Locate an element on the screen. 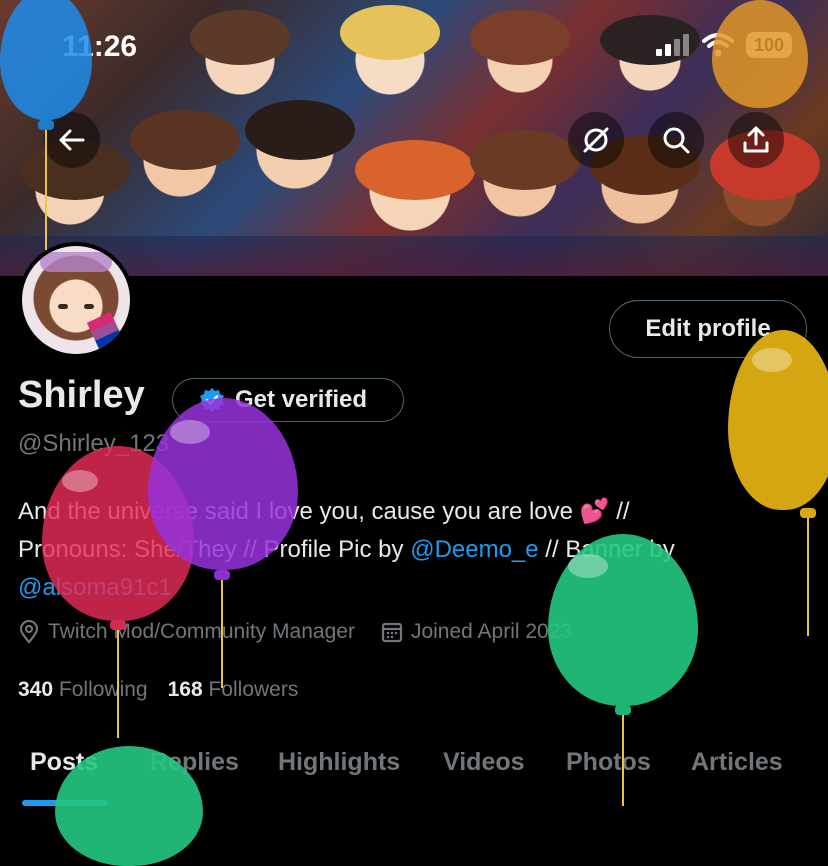 The width and height of the screenshot is (828, 866). grok-icon is located at coordinates (596, 140).